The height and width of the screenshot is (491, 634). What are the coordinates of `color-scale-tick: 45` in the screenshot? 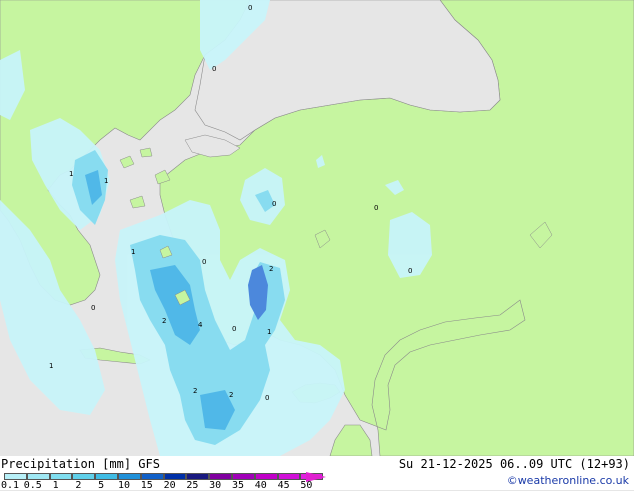 It's located at (283, 485).